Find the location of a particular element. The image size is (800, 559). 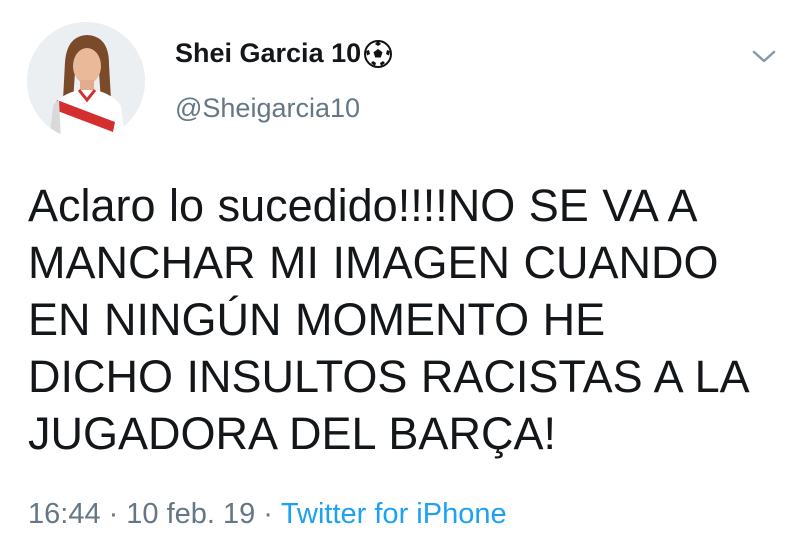

chevron-down-icon is located at coordinates (764, 56).